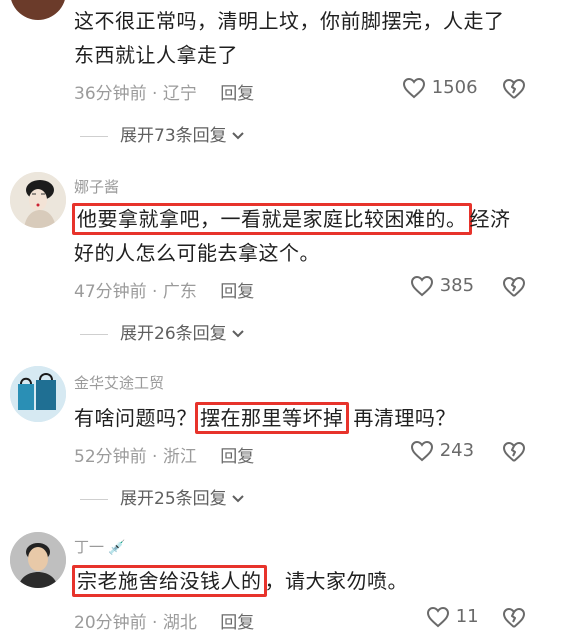 Image resolution: width=573 pixels, height=640 pixels. I want to click on comment-text-line: 宗老施舍给没钱人的 ，请大家勿喷。, so click(308, 581).